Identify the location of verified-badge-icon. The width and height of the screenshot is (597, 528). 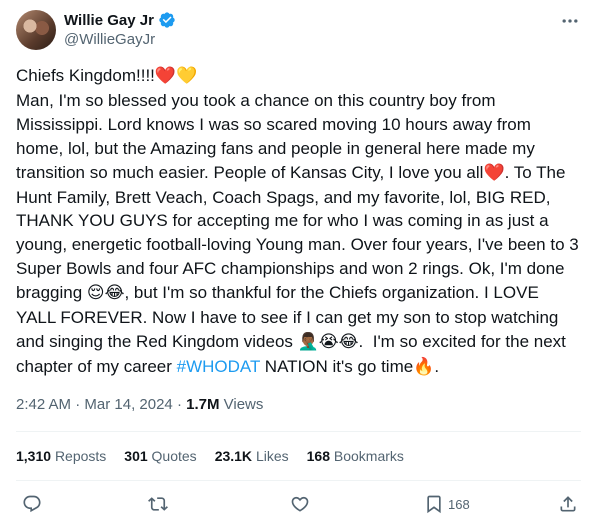
(167, 20).